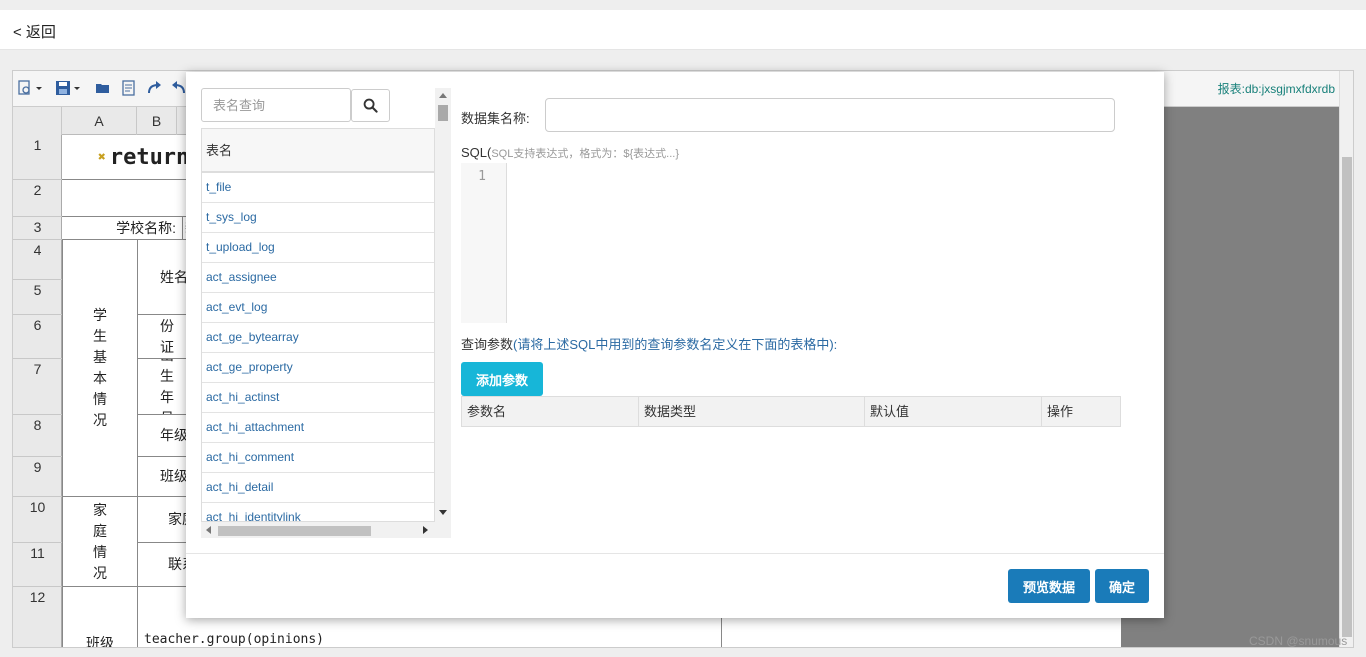  I want to click on param-hint: (请将上述SQL中用到的查询参数名定义在下面的表格中):, so click(675, 344).